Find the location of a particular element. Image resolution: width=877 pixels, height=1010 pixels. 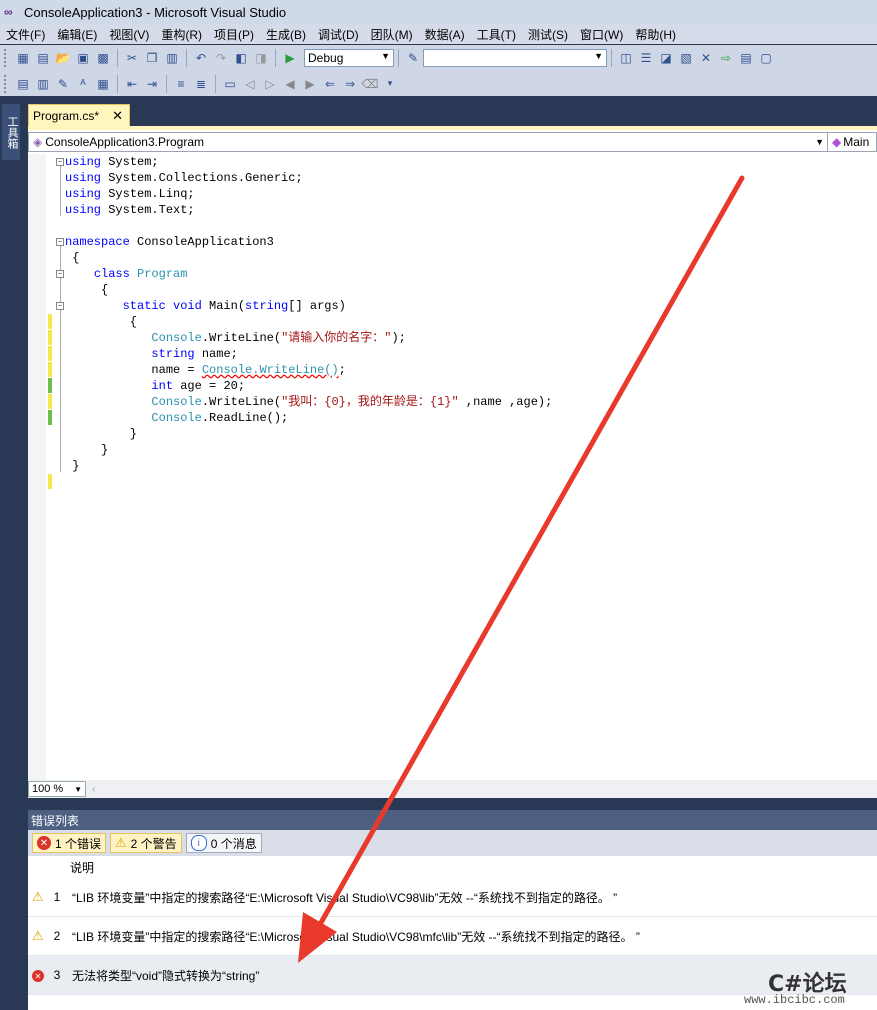

menu-team: 团队(M) is located at coordinates (392, 34).